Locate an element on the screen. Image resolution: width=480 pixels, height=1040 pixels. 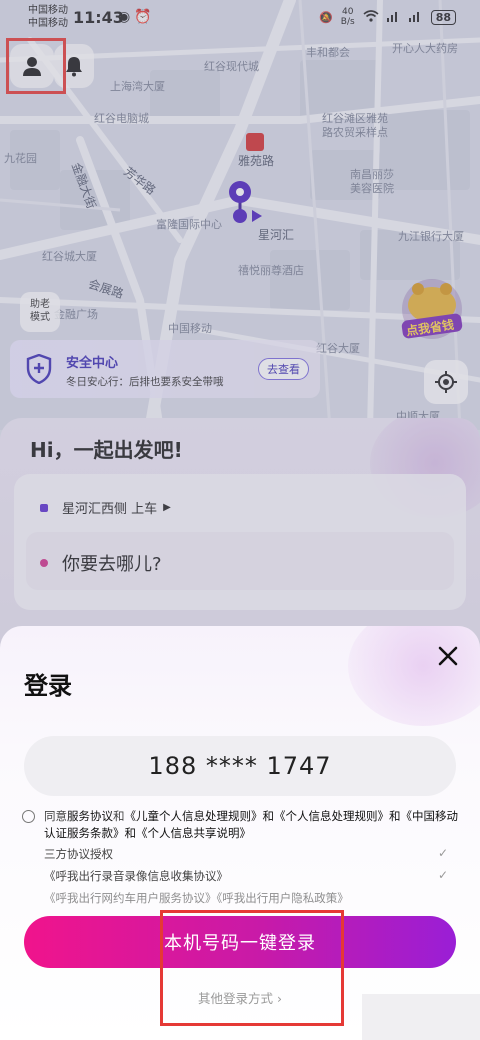
agreement-mid: 和 is located at coordinates (119, 816).